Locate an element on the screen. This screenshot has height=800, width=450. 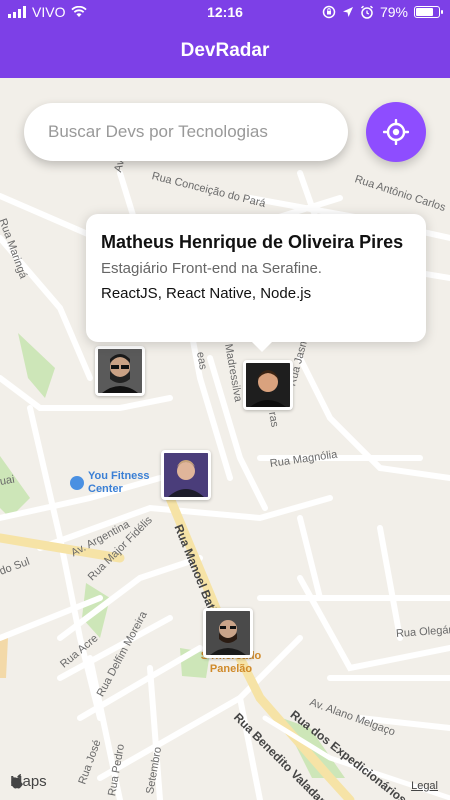
locate-button is located at coordinates (396, 132).